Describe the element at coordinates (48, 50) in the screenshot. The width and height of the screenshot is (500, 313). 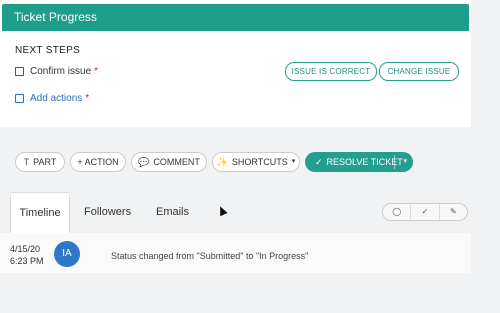
I see `next-steps-heading: NEXT STEPS` at that location.